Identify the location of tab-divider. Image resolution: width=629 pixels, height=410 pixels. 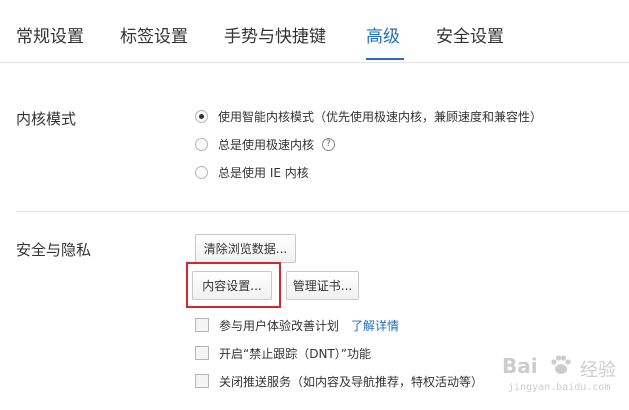
(314, 62).